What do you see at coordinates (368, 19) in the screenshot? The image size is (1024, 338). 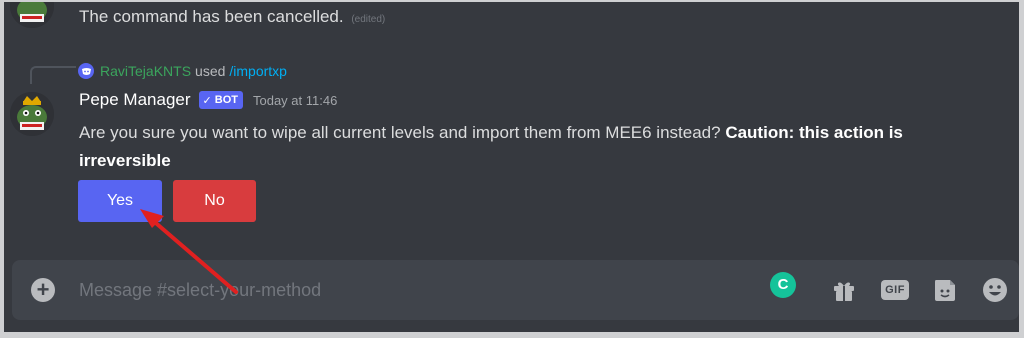 I see `edited-label: (edited)` at bounding box center [368, 19].